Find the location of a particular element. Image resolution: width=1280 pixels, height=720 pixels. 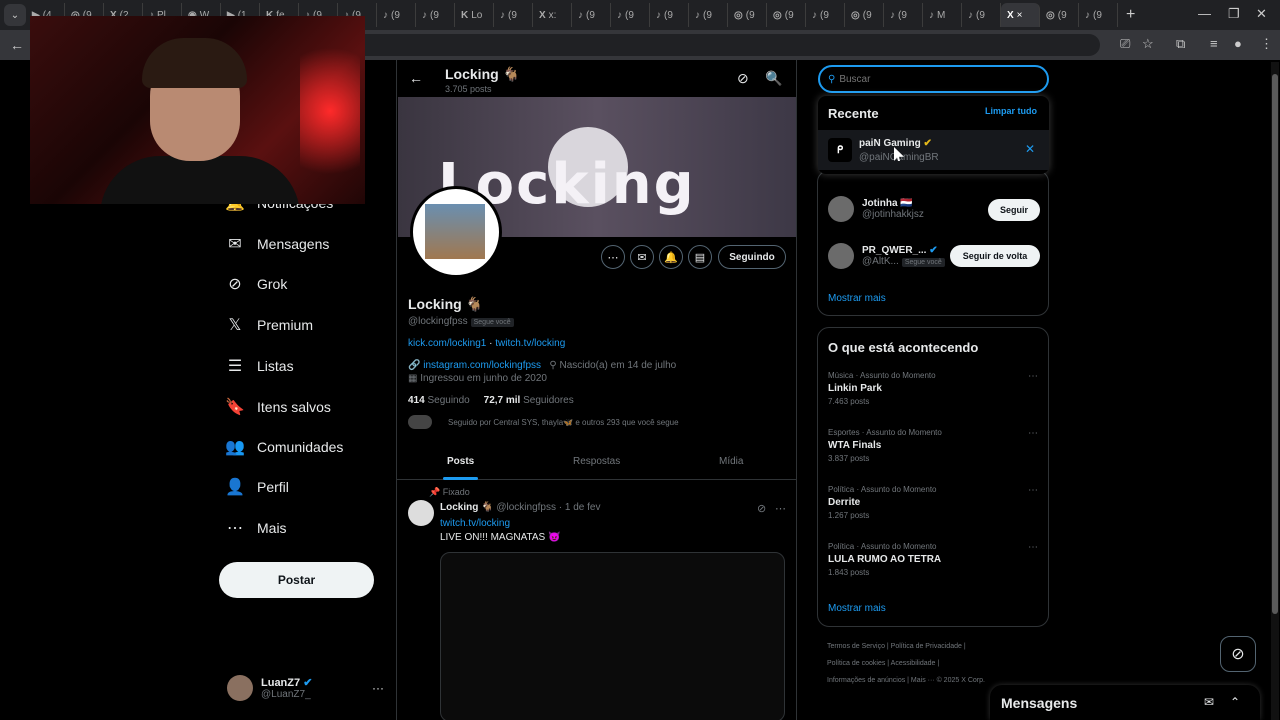

search-box: ⚲ is located at coordinates (933, 79).